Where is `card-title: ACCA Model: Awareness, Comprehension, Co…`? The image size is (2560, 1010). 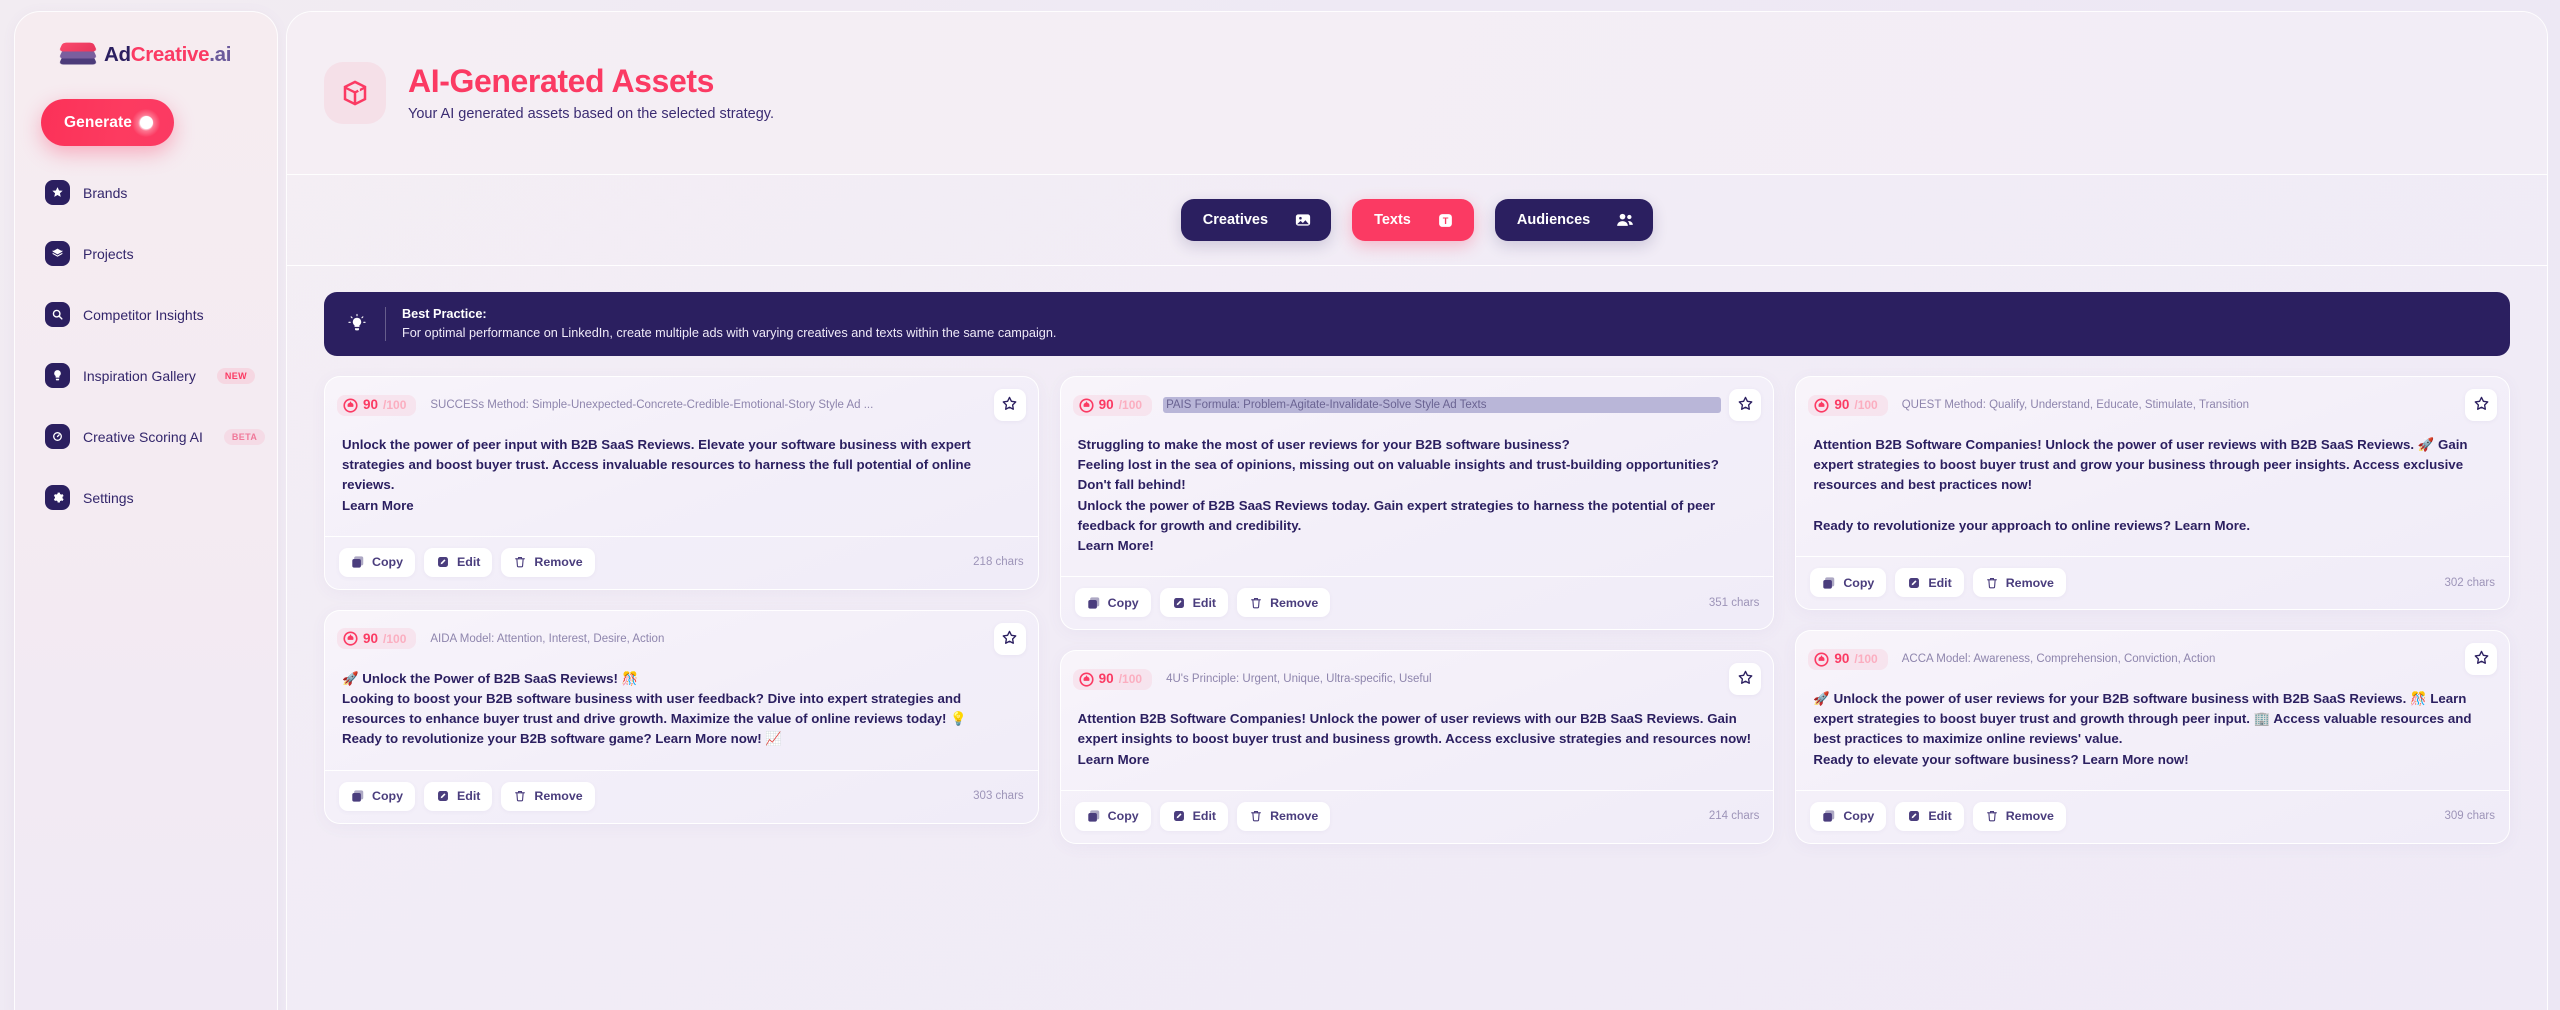
card-title: ACCA Model: Awareness, Comprehension, Co… is located at coordinates (2058, 659).